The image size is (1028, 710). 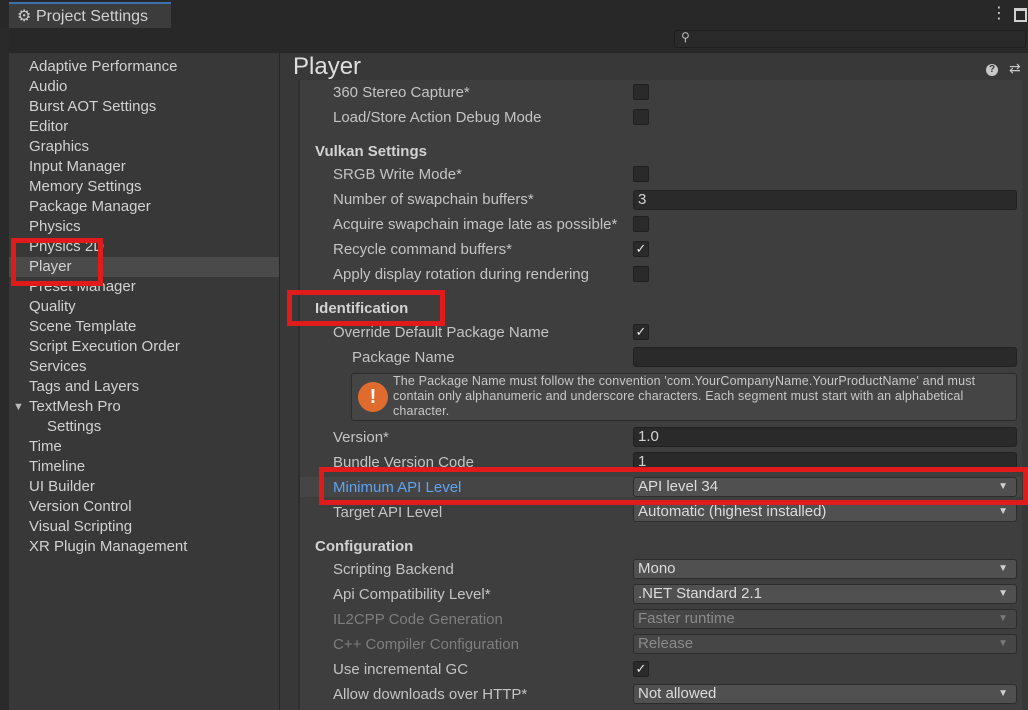 I want to click on sidebar-item-label: Graphics, so click(x=59, y=146).